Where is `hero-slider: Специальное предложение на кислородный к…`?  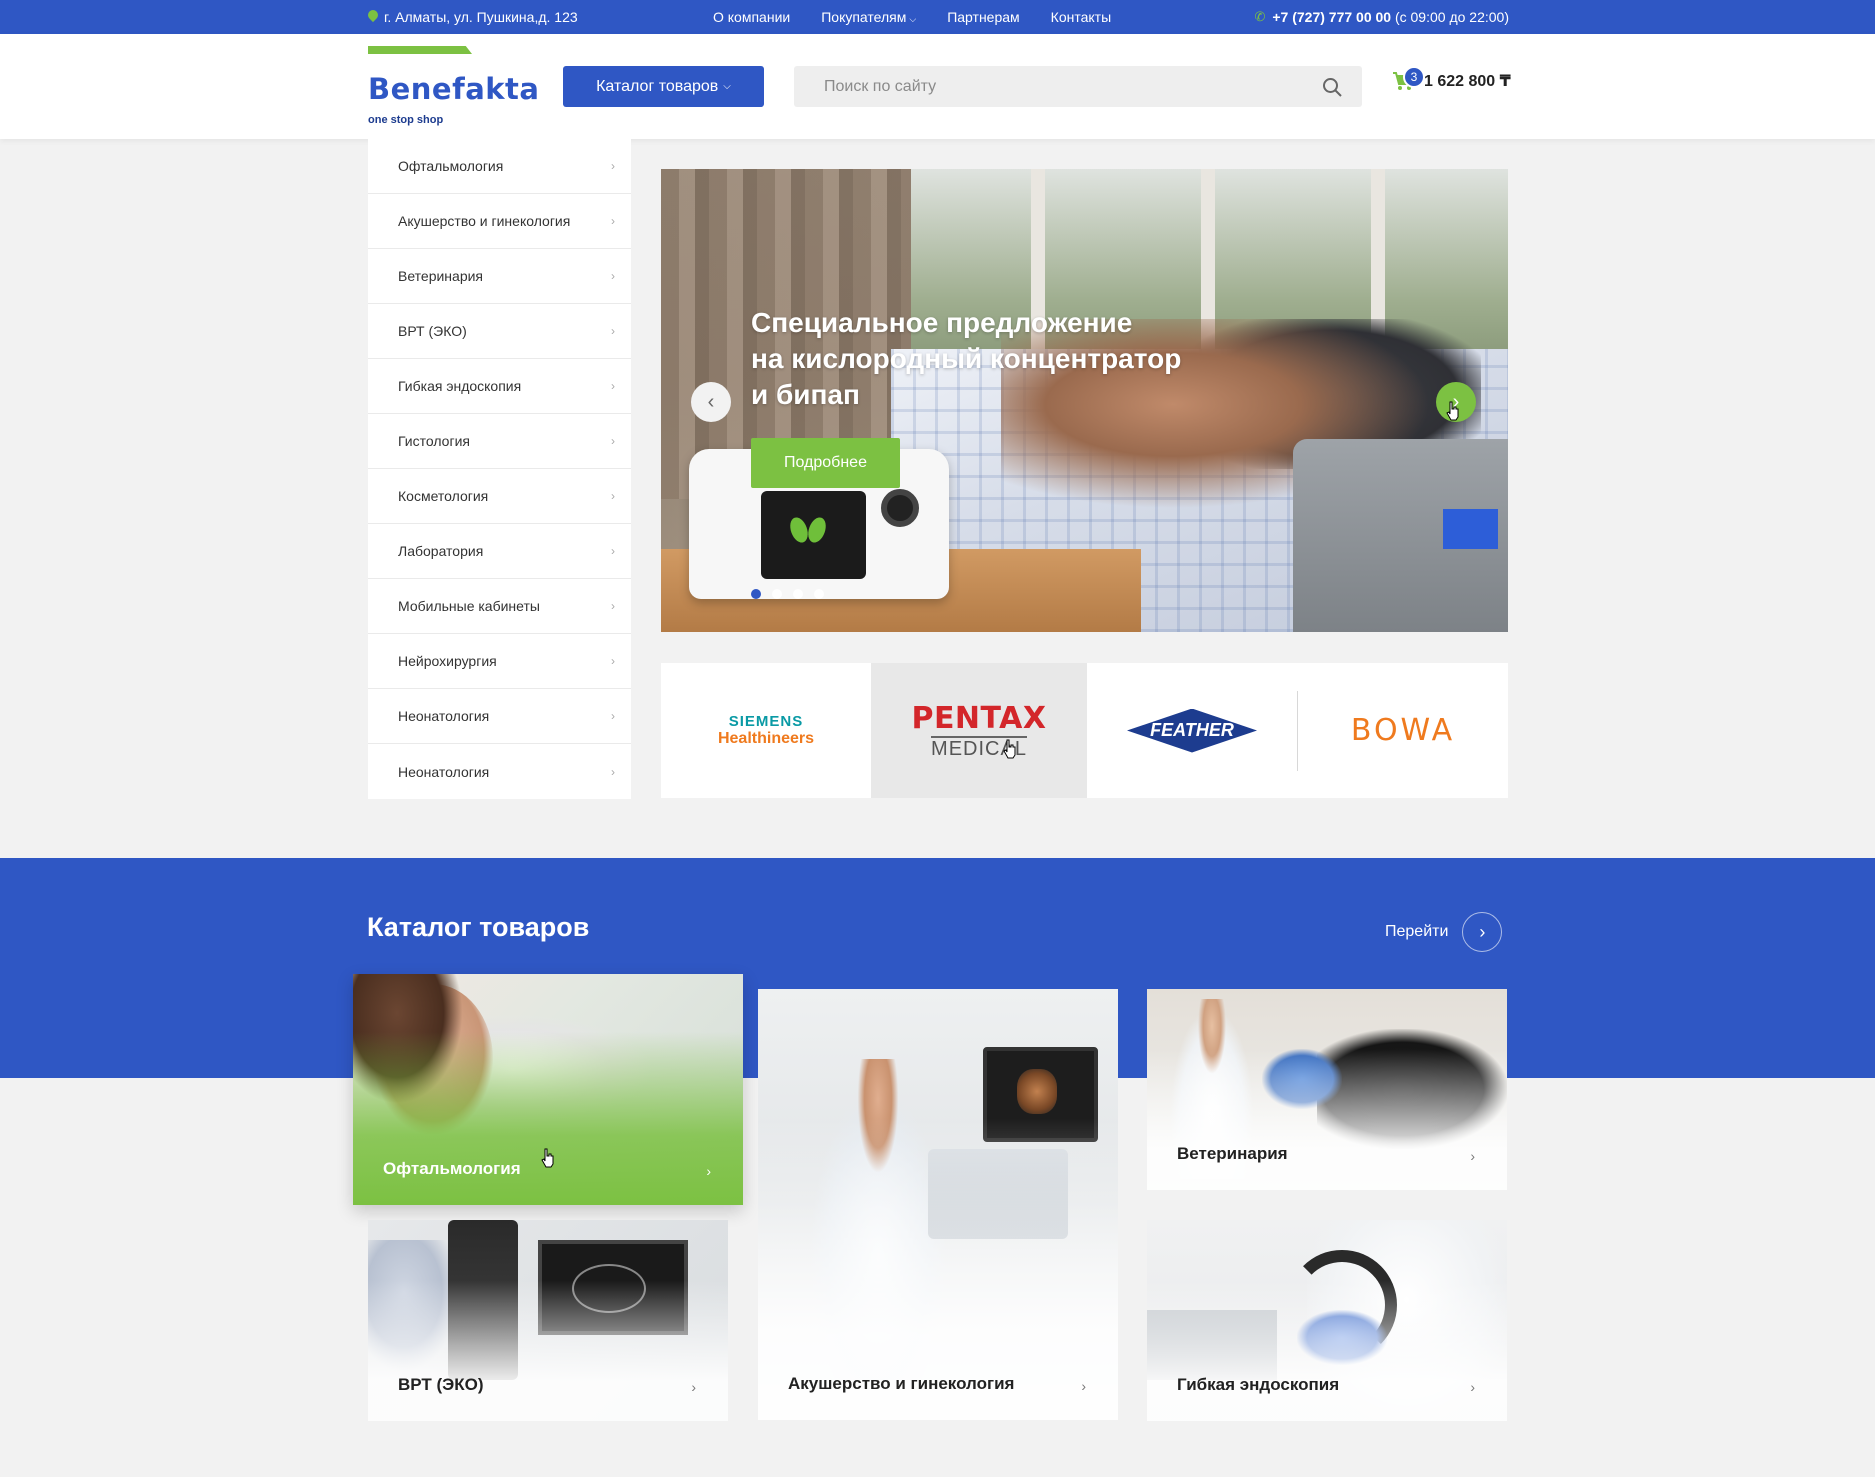 hero-slider: Специальное предложение на кислородный к… is located at coordinates (1084, 400).